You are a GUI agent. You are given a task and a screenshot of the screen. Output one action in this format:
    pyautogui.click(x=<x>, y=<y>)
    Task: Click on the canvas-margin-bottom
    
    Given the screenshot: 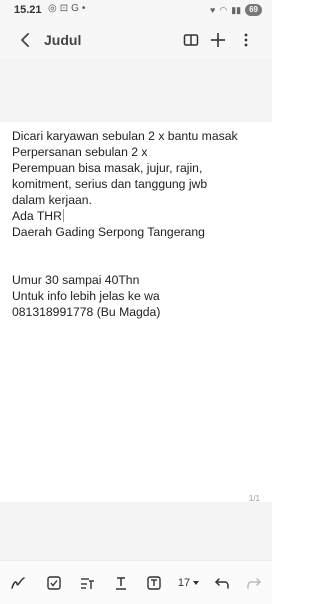 What is the action you would take?
    pyautogui.click(x=136, y=531)
    